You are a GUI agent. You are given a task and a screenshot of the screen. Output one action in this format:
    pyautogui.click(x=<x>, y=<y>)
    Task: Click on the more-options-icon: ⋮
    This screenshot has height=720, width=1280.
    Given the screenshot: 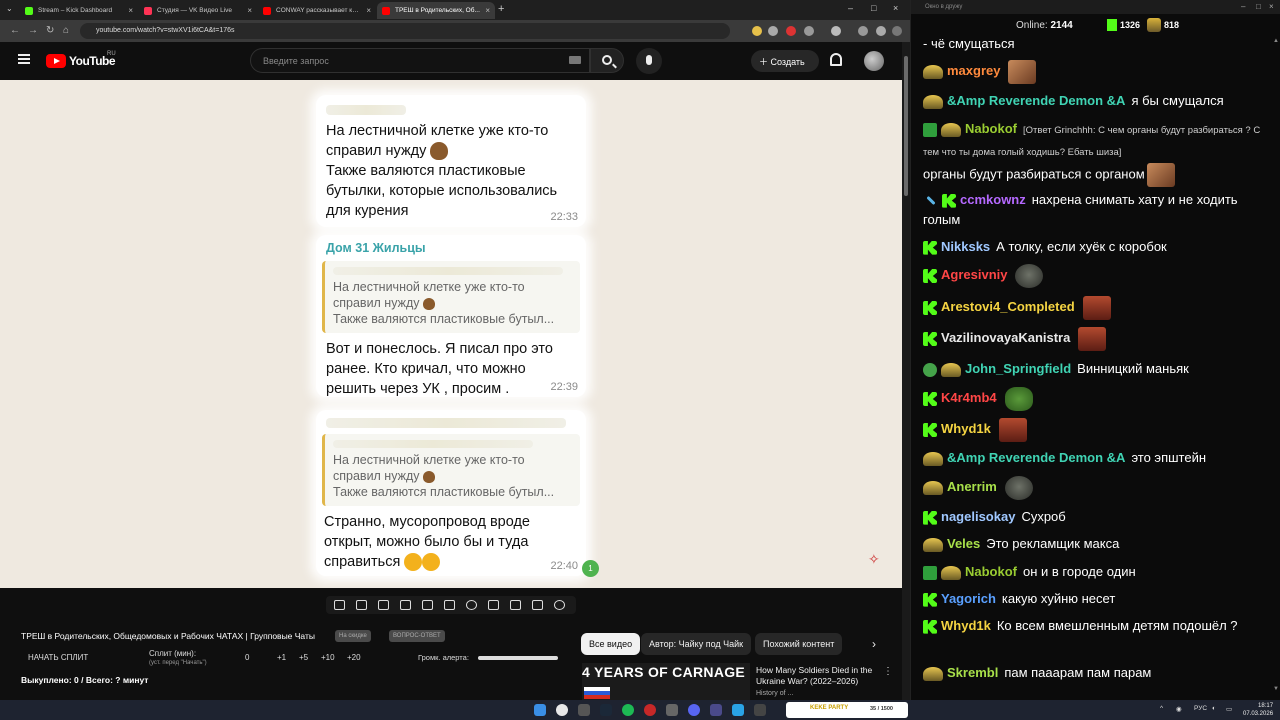 What is the action you would take?
    pyautogui.click(x=888, y=671)
    